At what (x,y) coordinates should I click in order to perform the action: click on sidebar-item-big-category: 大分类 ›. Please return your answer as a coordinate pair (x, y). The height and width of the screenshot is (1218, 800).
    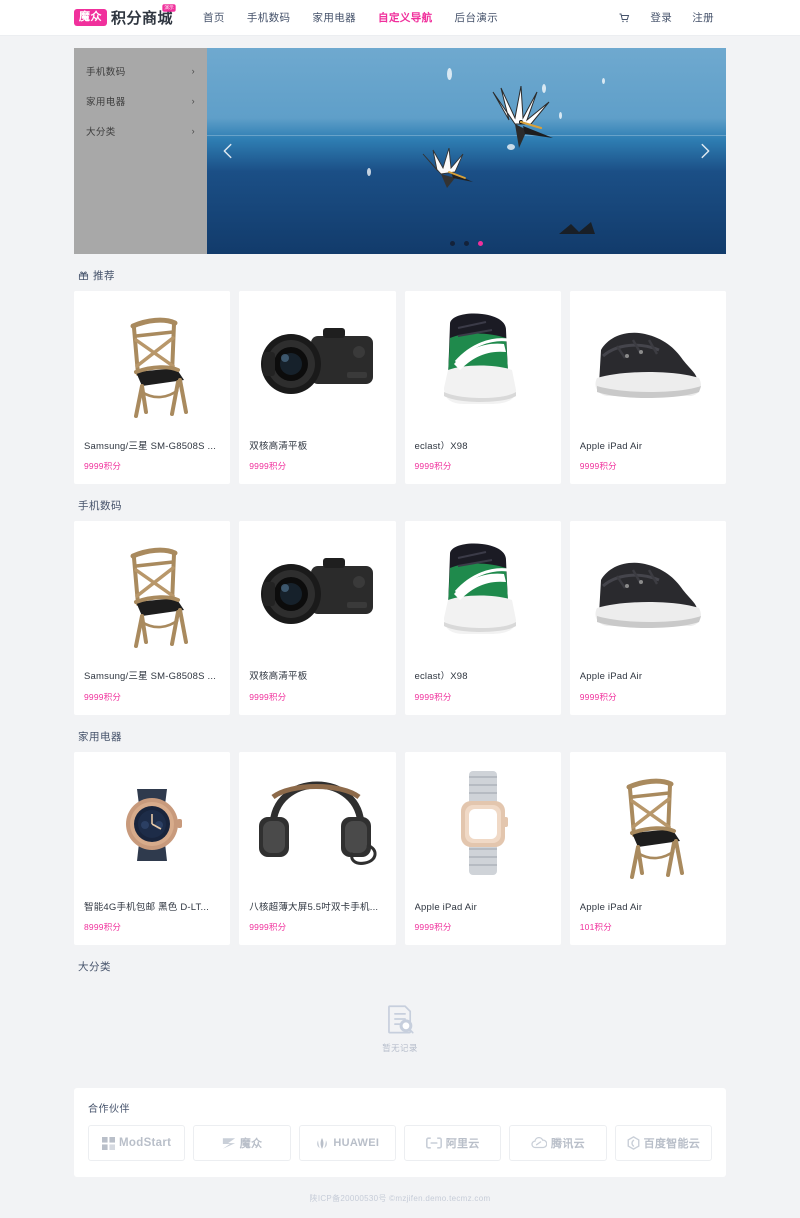
    Looking at the image, I should click on (140, 131).